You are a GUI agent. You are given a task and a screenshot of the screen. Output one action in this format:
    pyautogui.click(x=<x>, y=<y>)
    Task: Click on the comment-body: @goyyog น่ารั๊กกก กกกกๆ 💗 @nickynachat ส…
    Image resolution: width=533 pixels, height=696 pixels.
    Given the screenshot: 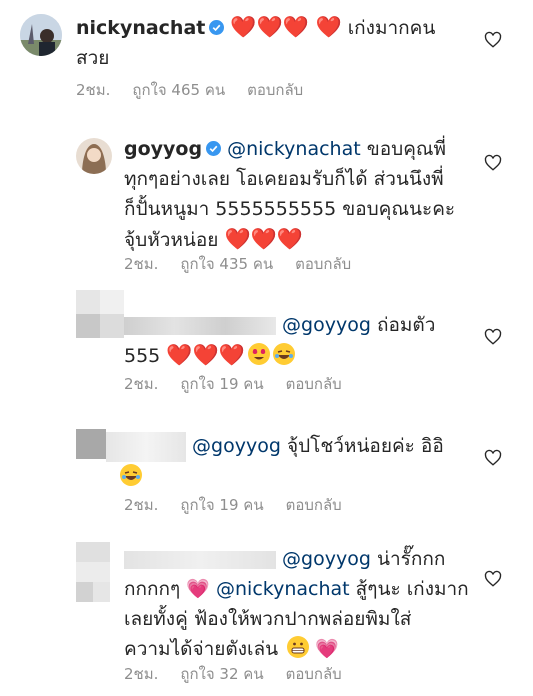 What is the action you would take?
    pyautogui.click(x=299, y=604)
    